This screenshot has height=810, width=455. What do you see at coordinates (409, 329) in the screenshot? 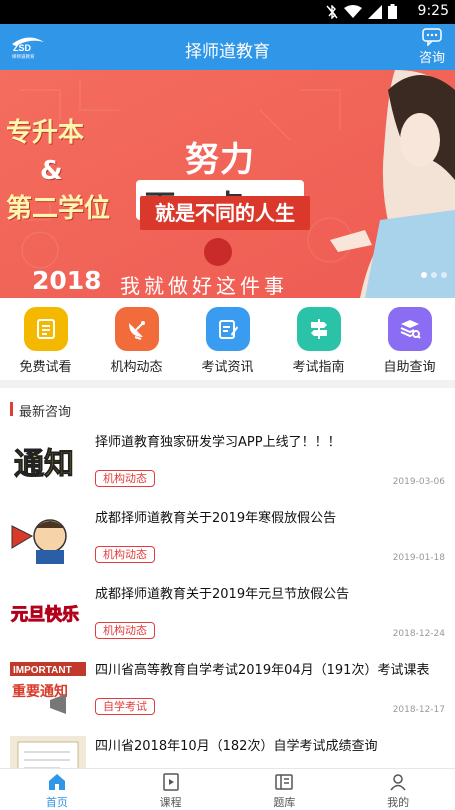
I see `layers-search-icon` at bounding box center [409, 329].